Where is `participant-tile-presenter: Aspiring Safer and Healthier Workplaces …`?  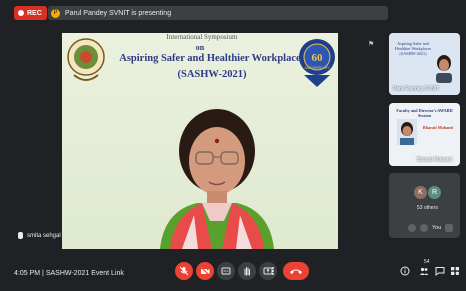
participant-tile-presenter: Aspiring Safer and Healthier Workplaces … is located at coordinates (424, 64).